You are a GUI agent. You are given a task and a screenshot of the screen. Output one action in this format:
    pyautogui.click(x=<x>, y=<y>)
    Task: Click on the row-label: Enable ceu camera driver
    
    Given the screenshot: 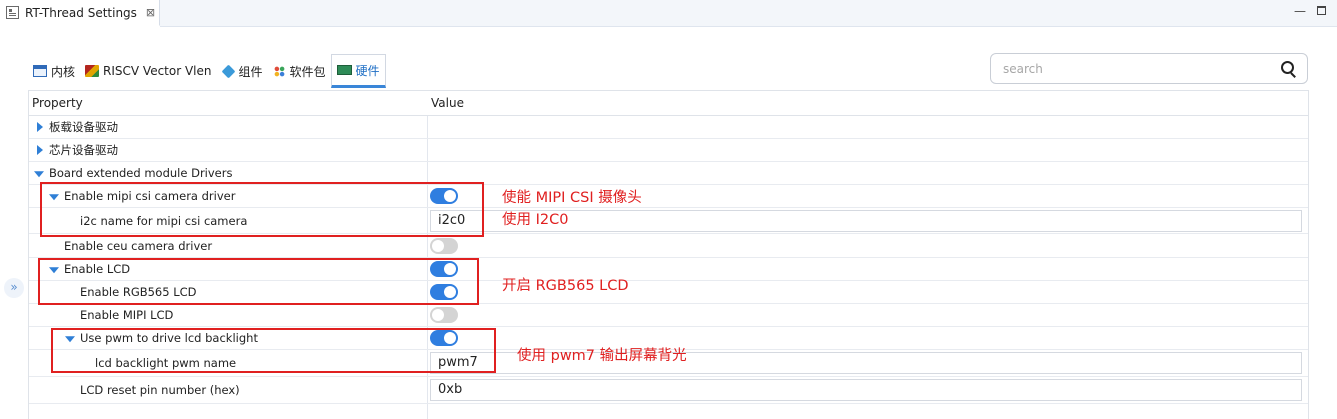 What is the action you would take?
    pyautogui.click(x=138, y=245)
    